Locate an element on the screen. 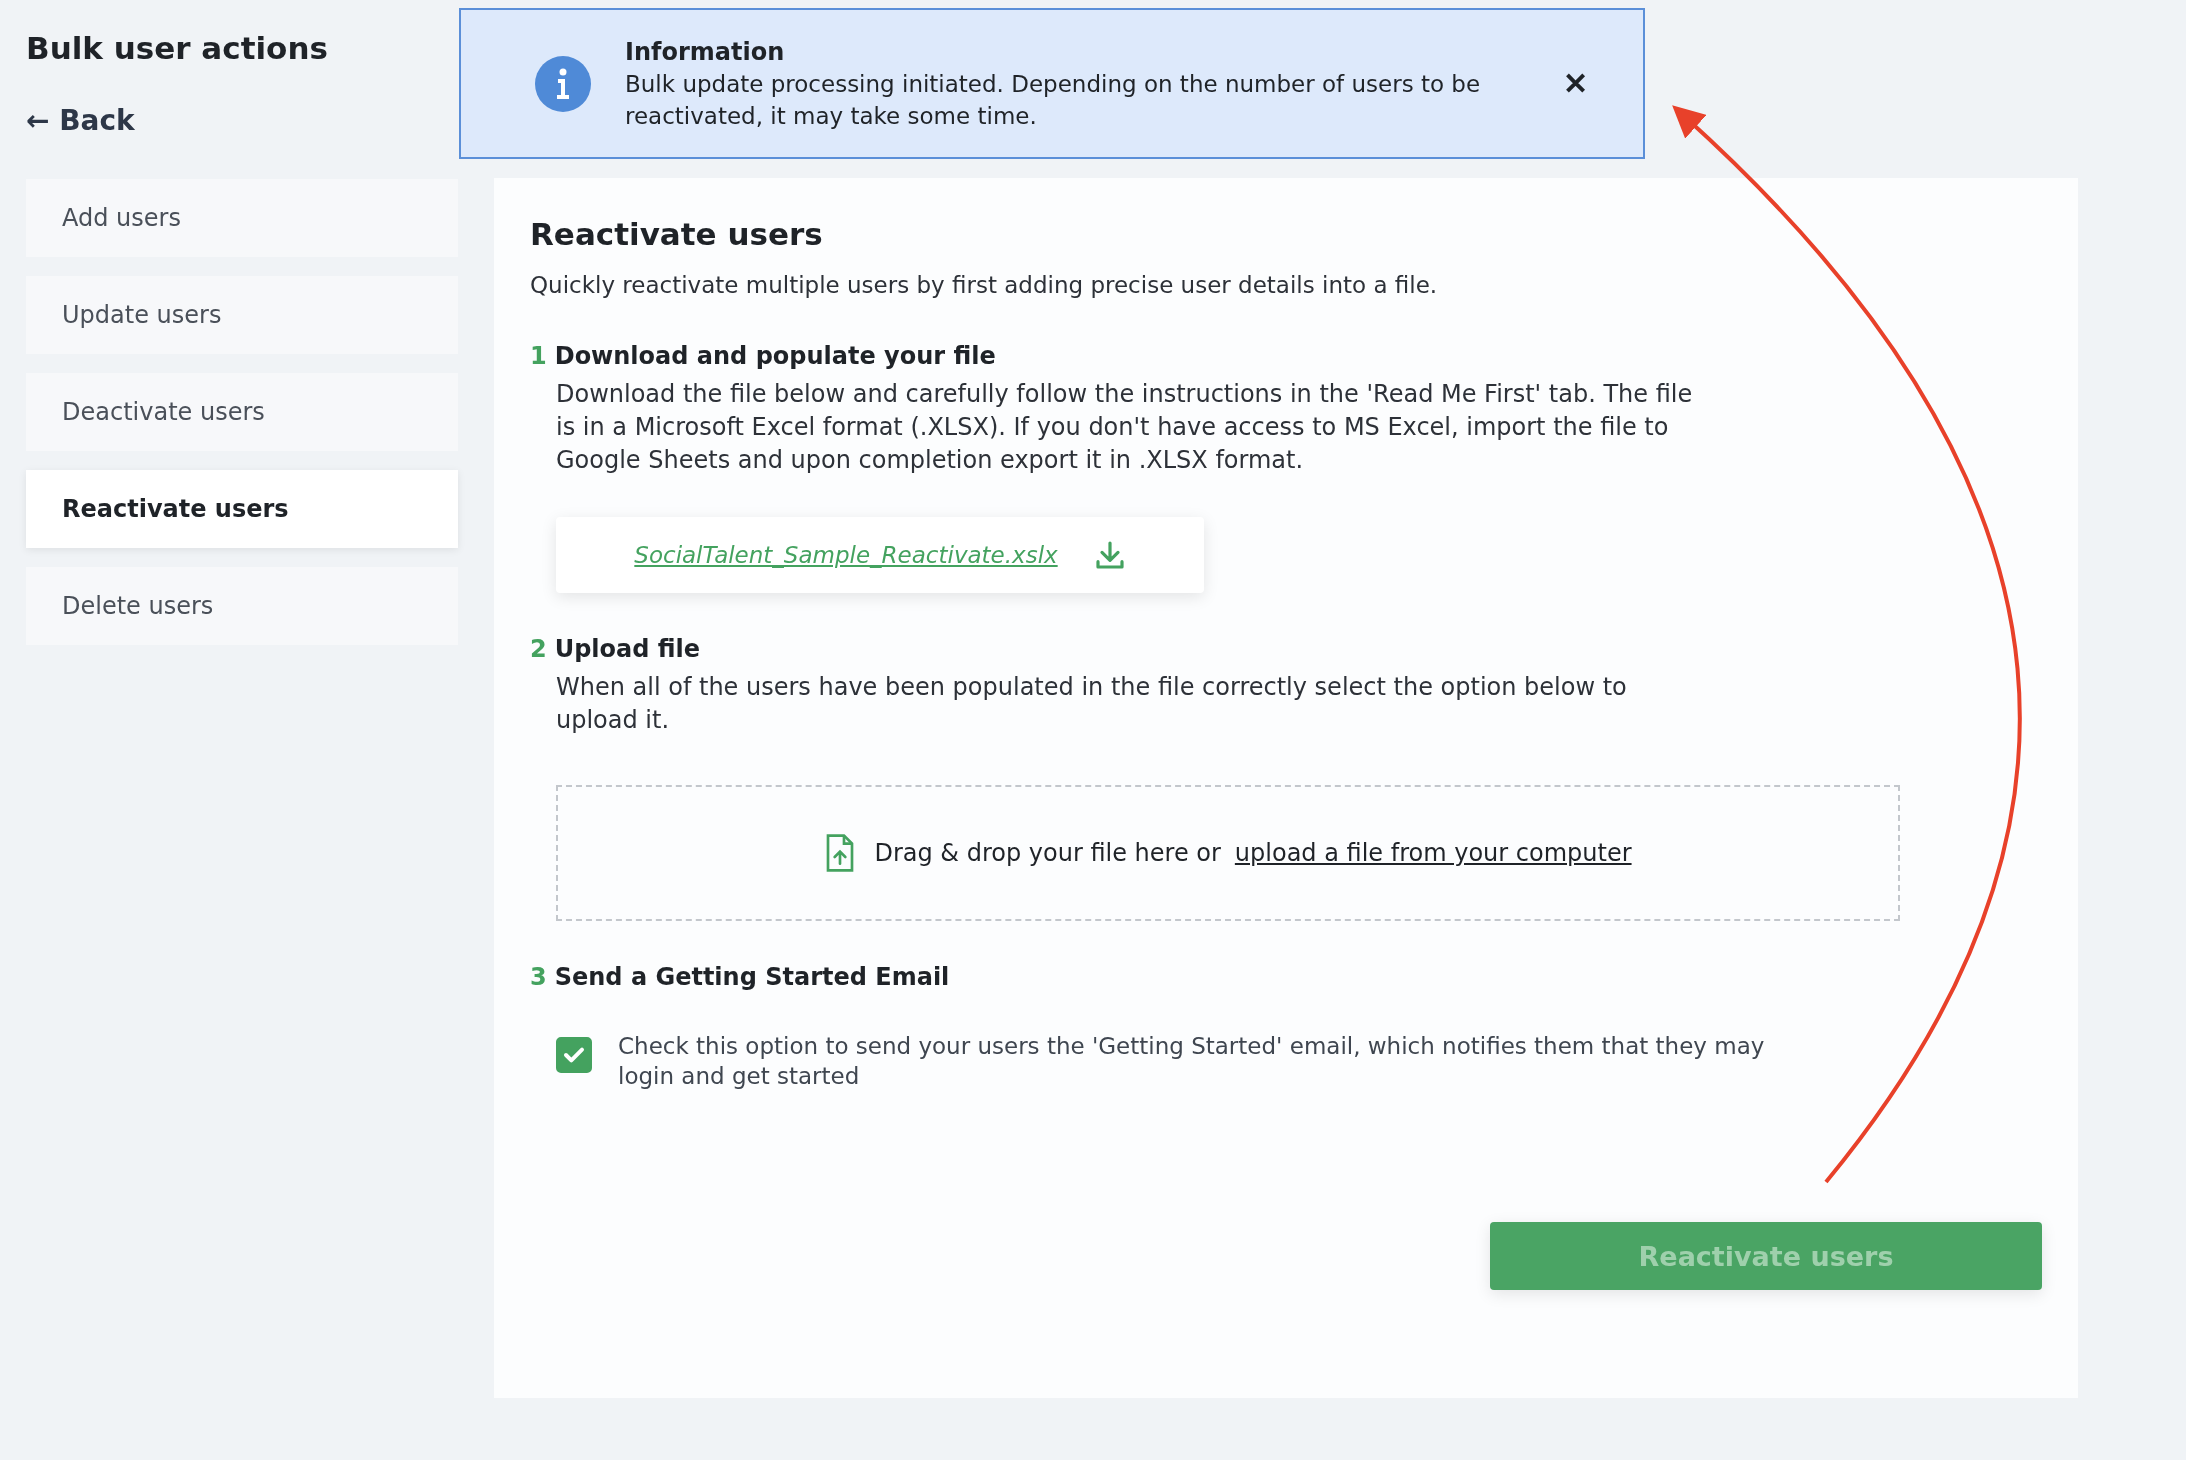  step-title: Upload file is located at coordinates (627, 649).